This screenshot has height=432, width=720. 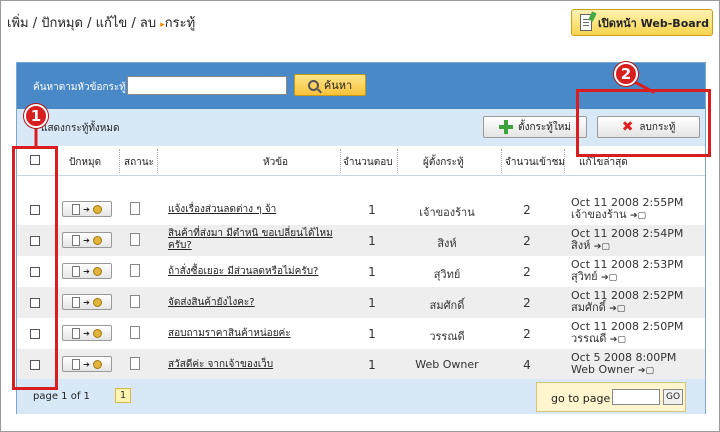 What do you see at coordinates (636, 397) in the screenshot?
I see `goto-page-input` at bounding box center [636, 397].